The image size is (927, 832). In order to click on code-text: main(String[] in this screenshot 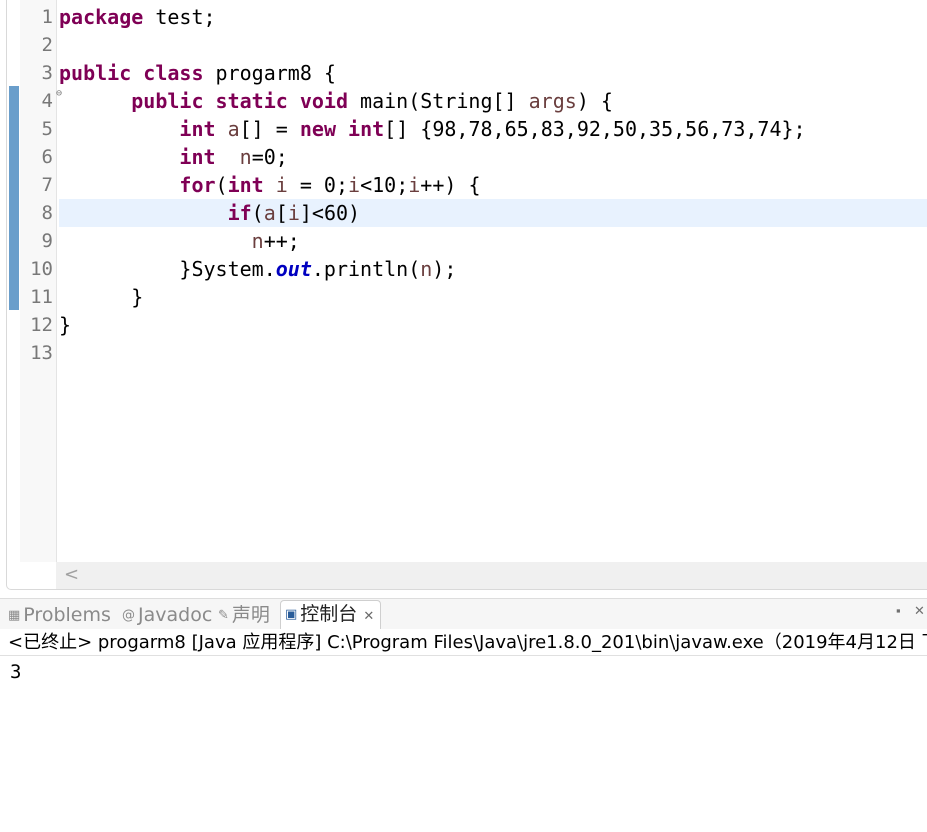, I will do `click(438, 101)`.